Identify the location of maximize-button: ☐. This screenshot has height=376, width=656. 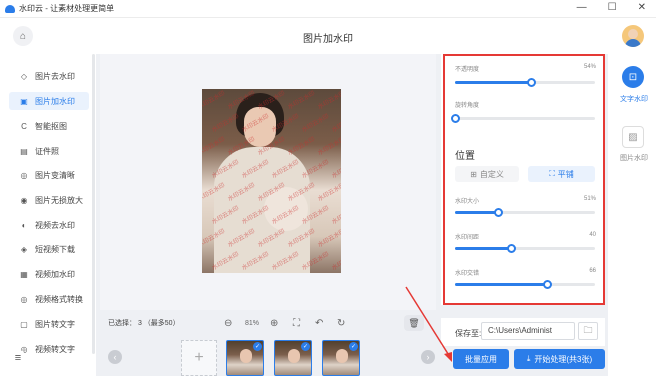
(612, 7).